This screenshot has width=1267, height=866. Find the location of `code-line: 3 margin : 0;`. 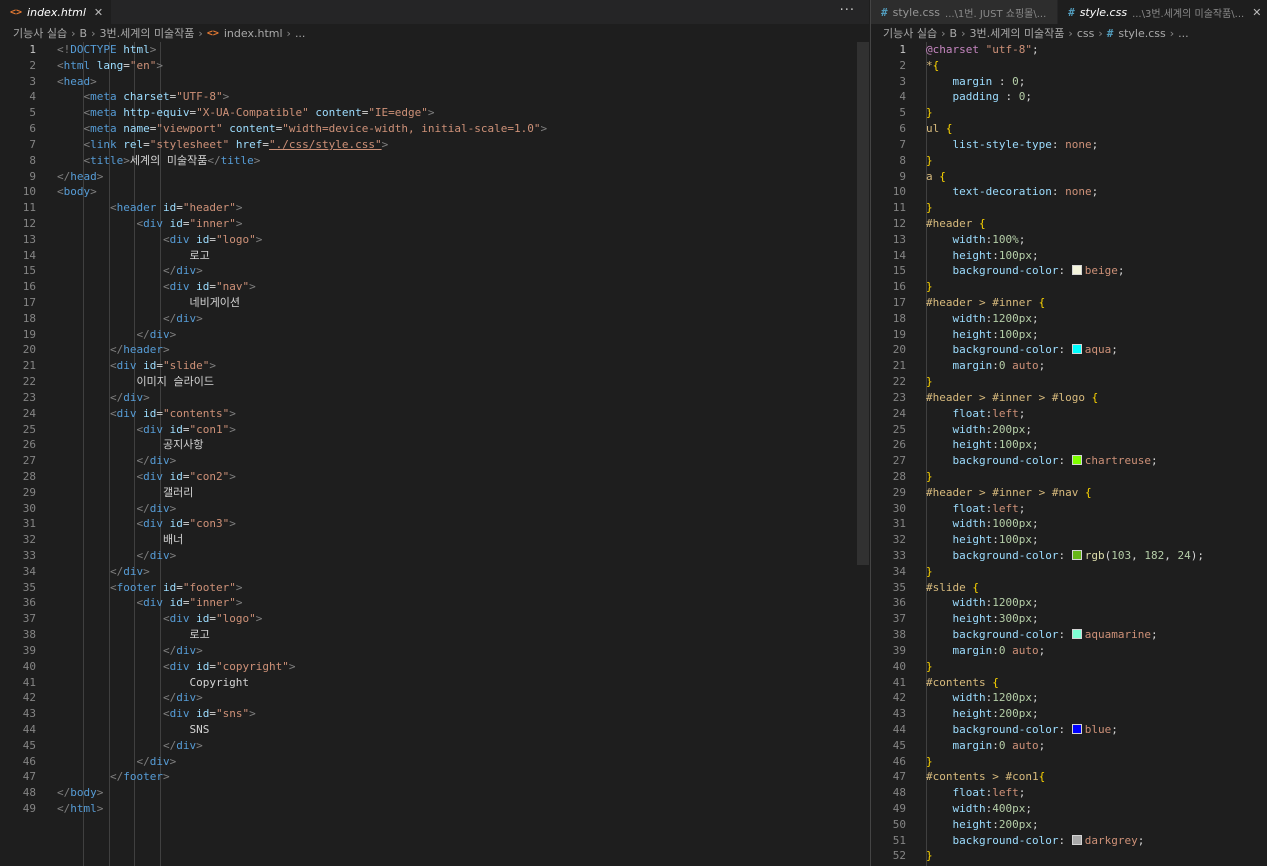

code-line: 3 margin : 0; is located at coordinates (1069, 82).